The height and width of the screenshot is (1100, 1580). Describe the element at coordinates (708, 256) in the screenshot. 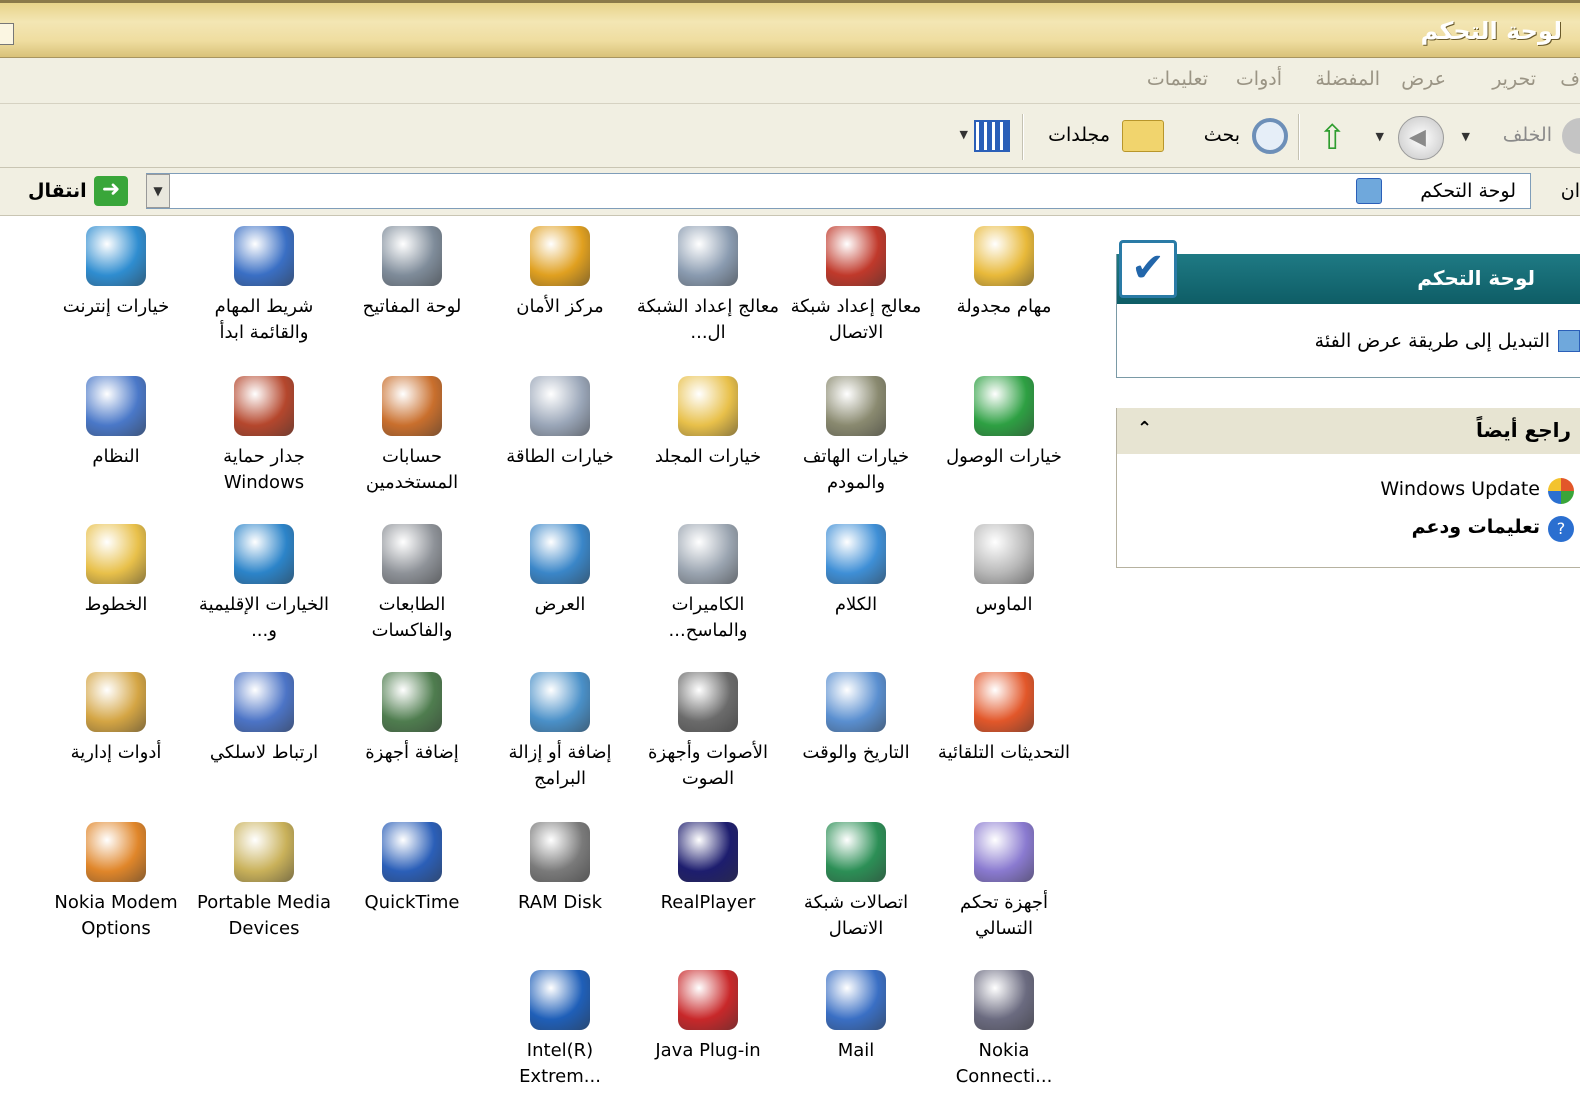

I see `wireless-network-setup-icon` at that location.